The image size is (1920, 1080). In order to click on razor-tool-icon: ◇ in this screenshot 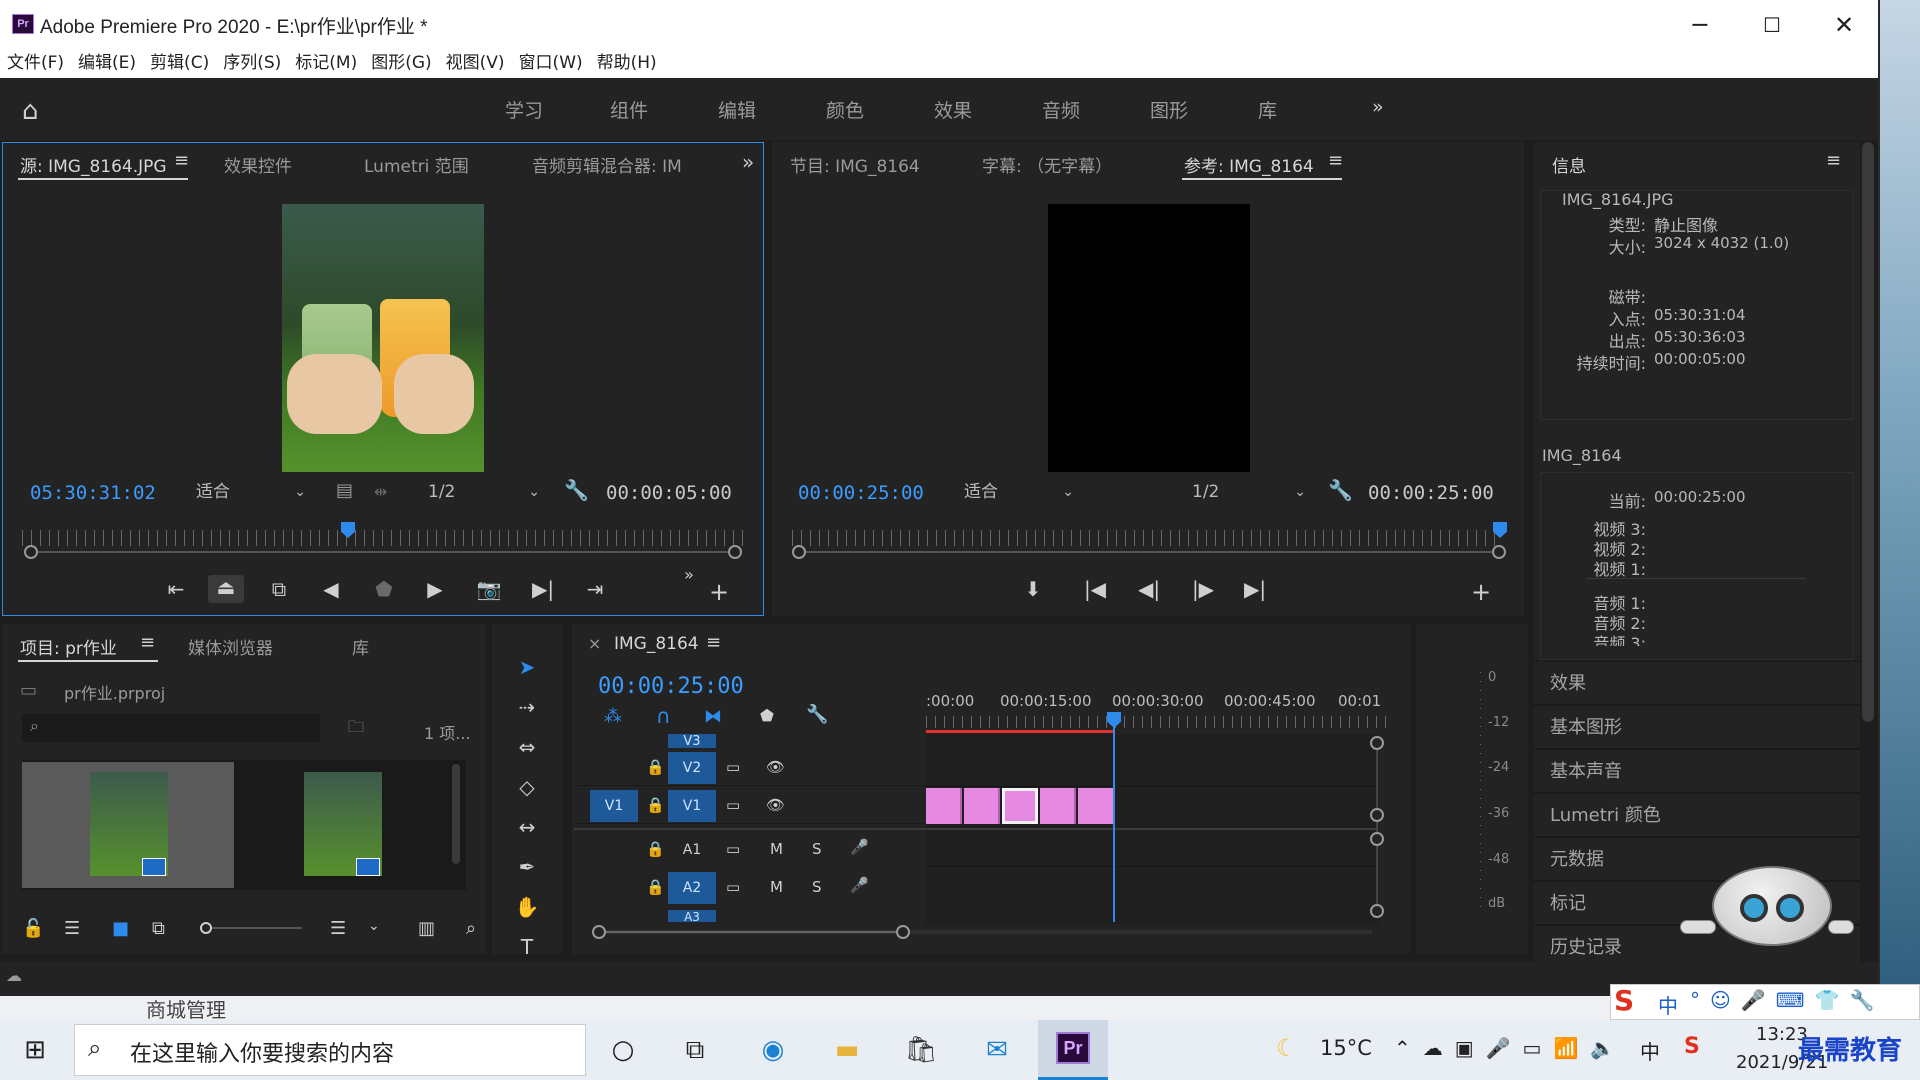, I will do `click(527, 787)`.